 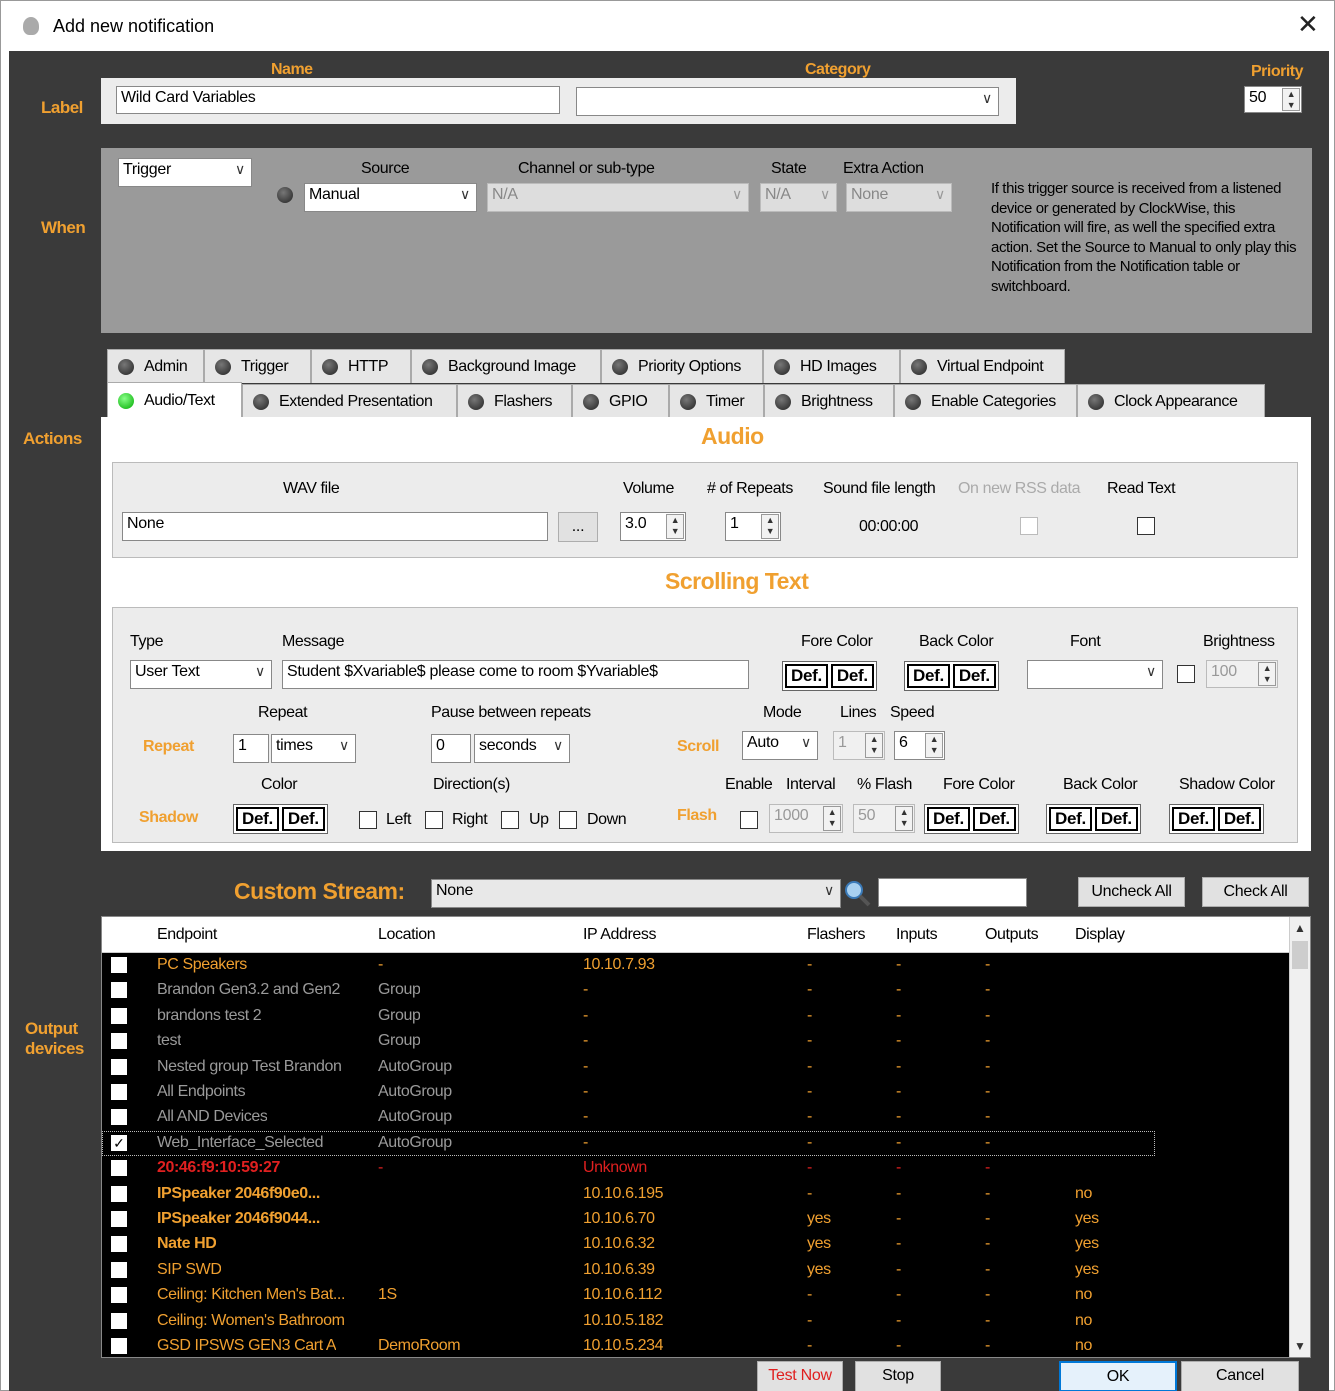 What do you see at coordinates (1171, 401) in the screenshot?
I see `tab-clock-appearance: Clock Appearance` at bounding box center [1171, 401].